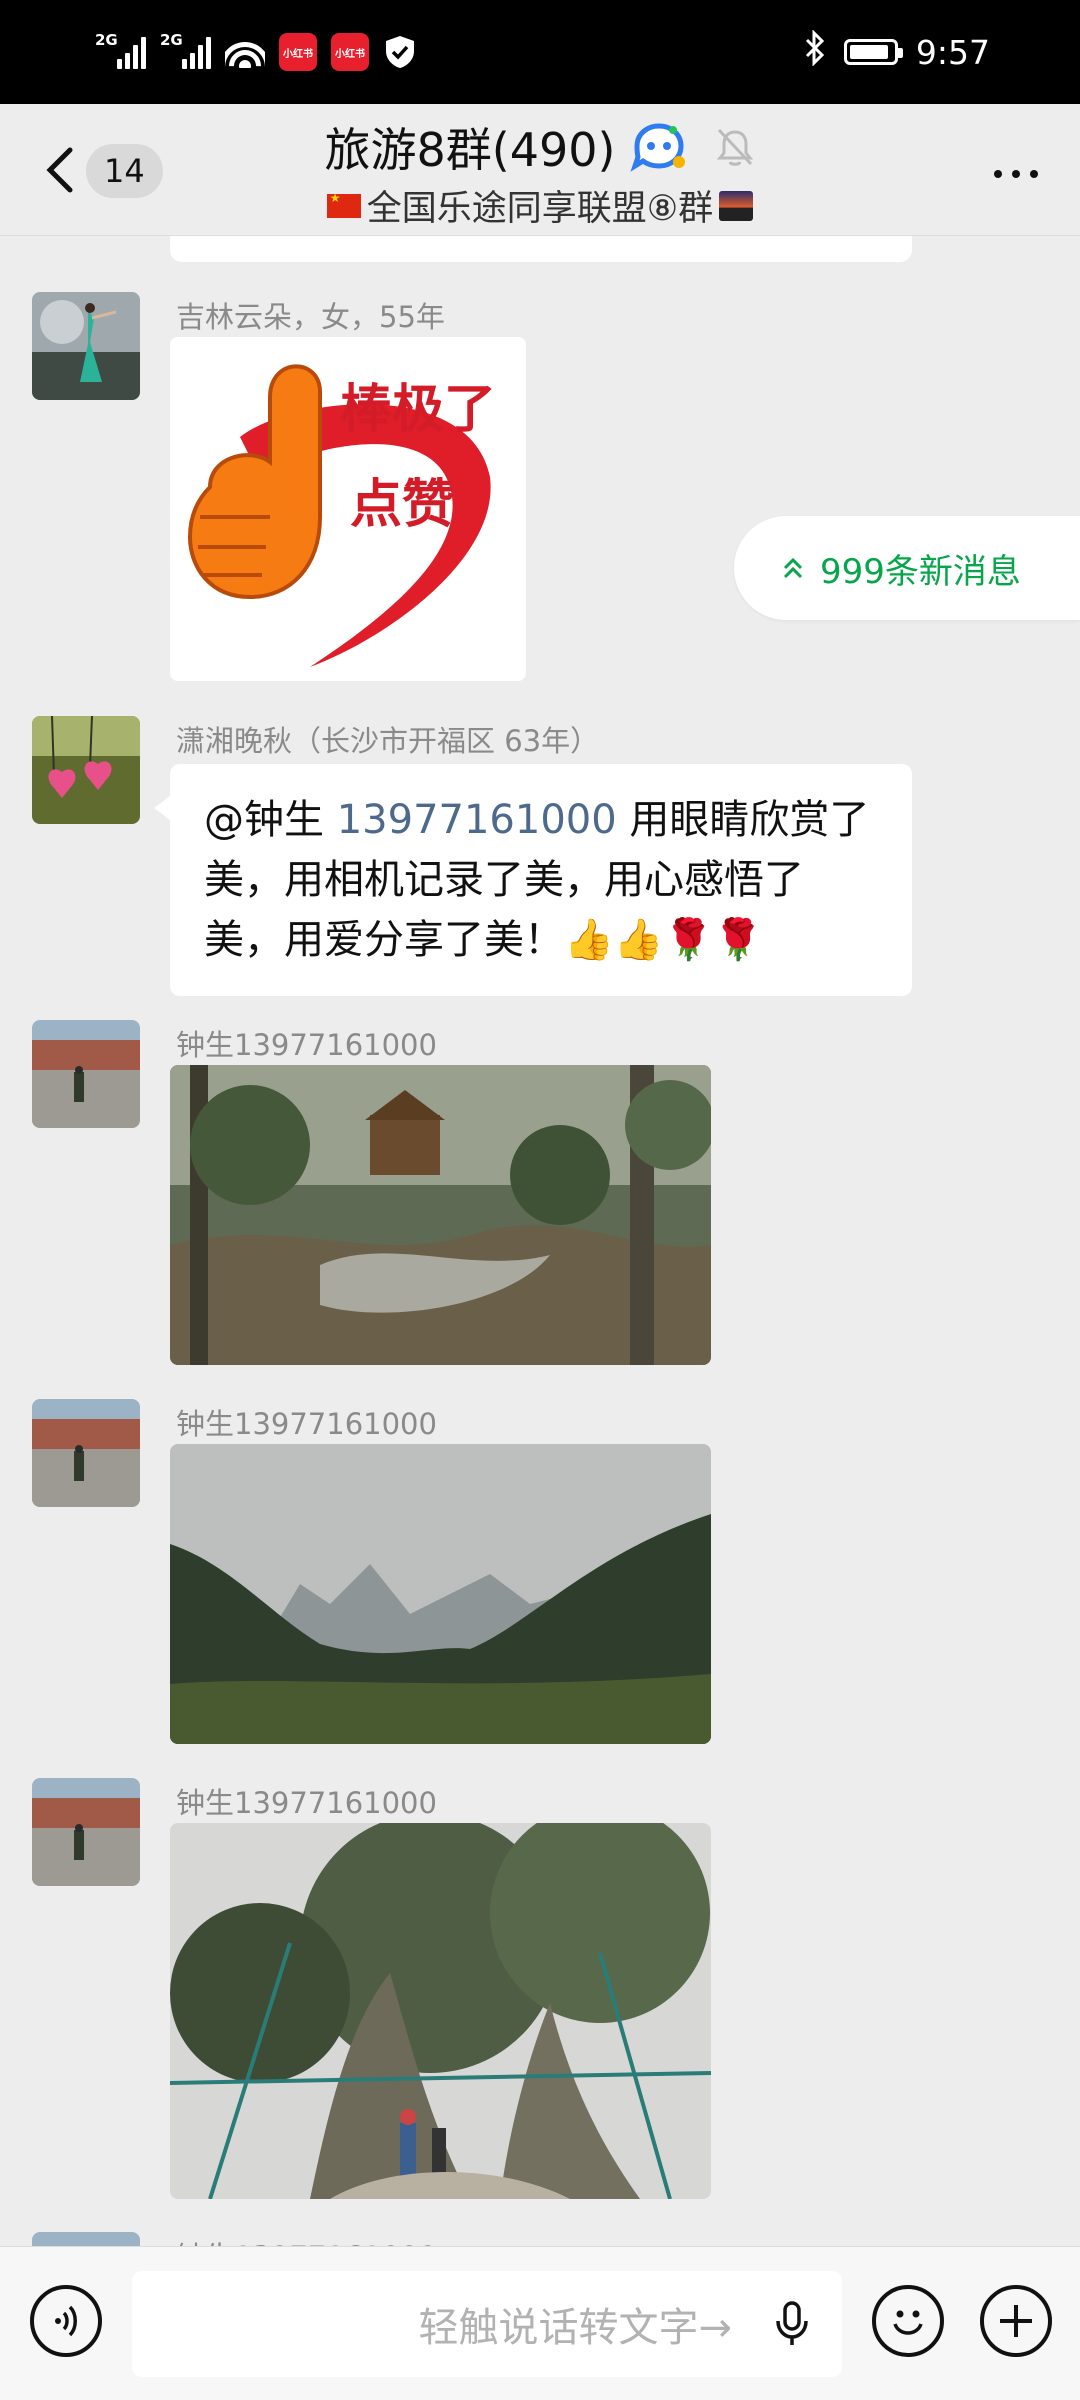  Describe the element at coordinates (440, 1215) in the screenshot. I see `photo-forest-stream` at that location.